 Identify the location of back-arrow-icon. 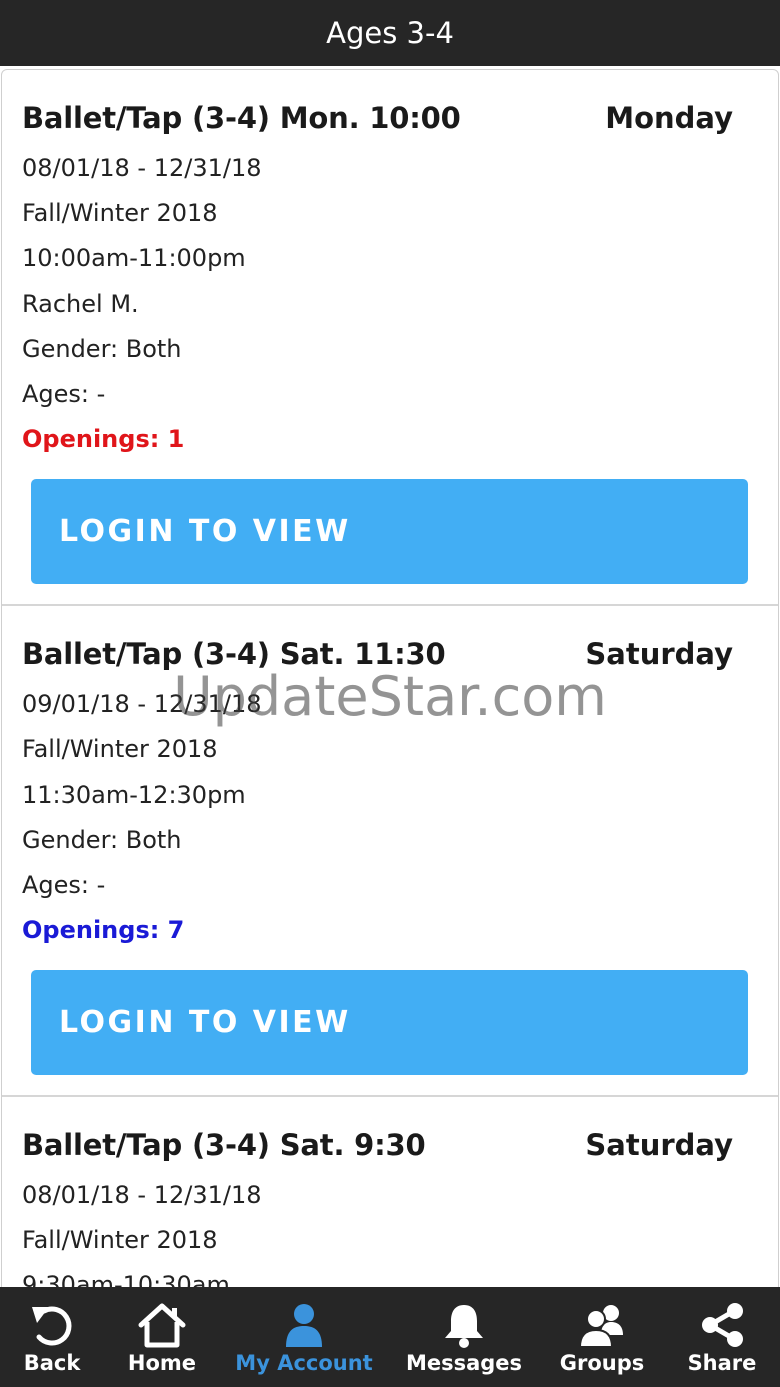
(52, 1326).